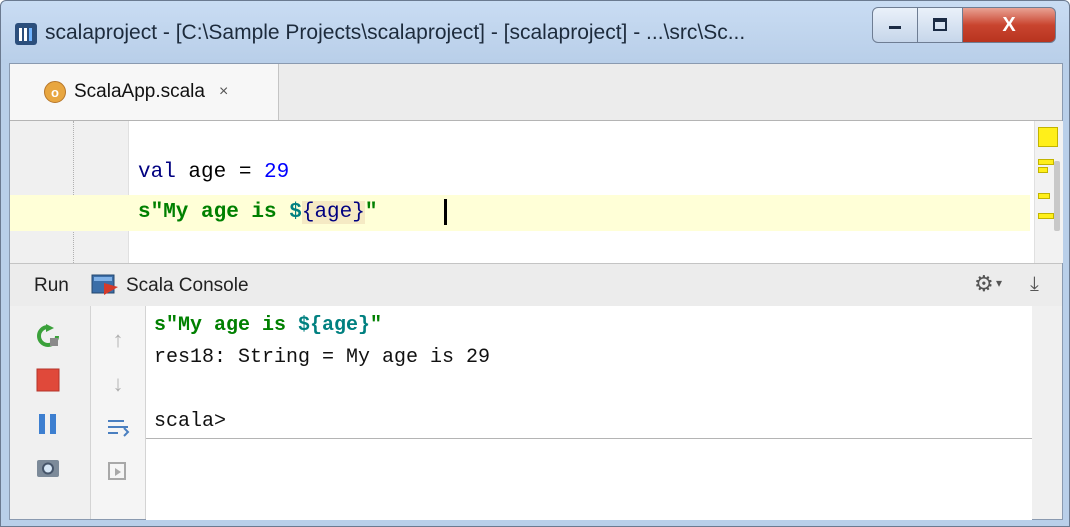 The image size is (1070, 527). I want to click on hide-panel-icon: ⤓, so click(1034, 284).